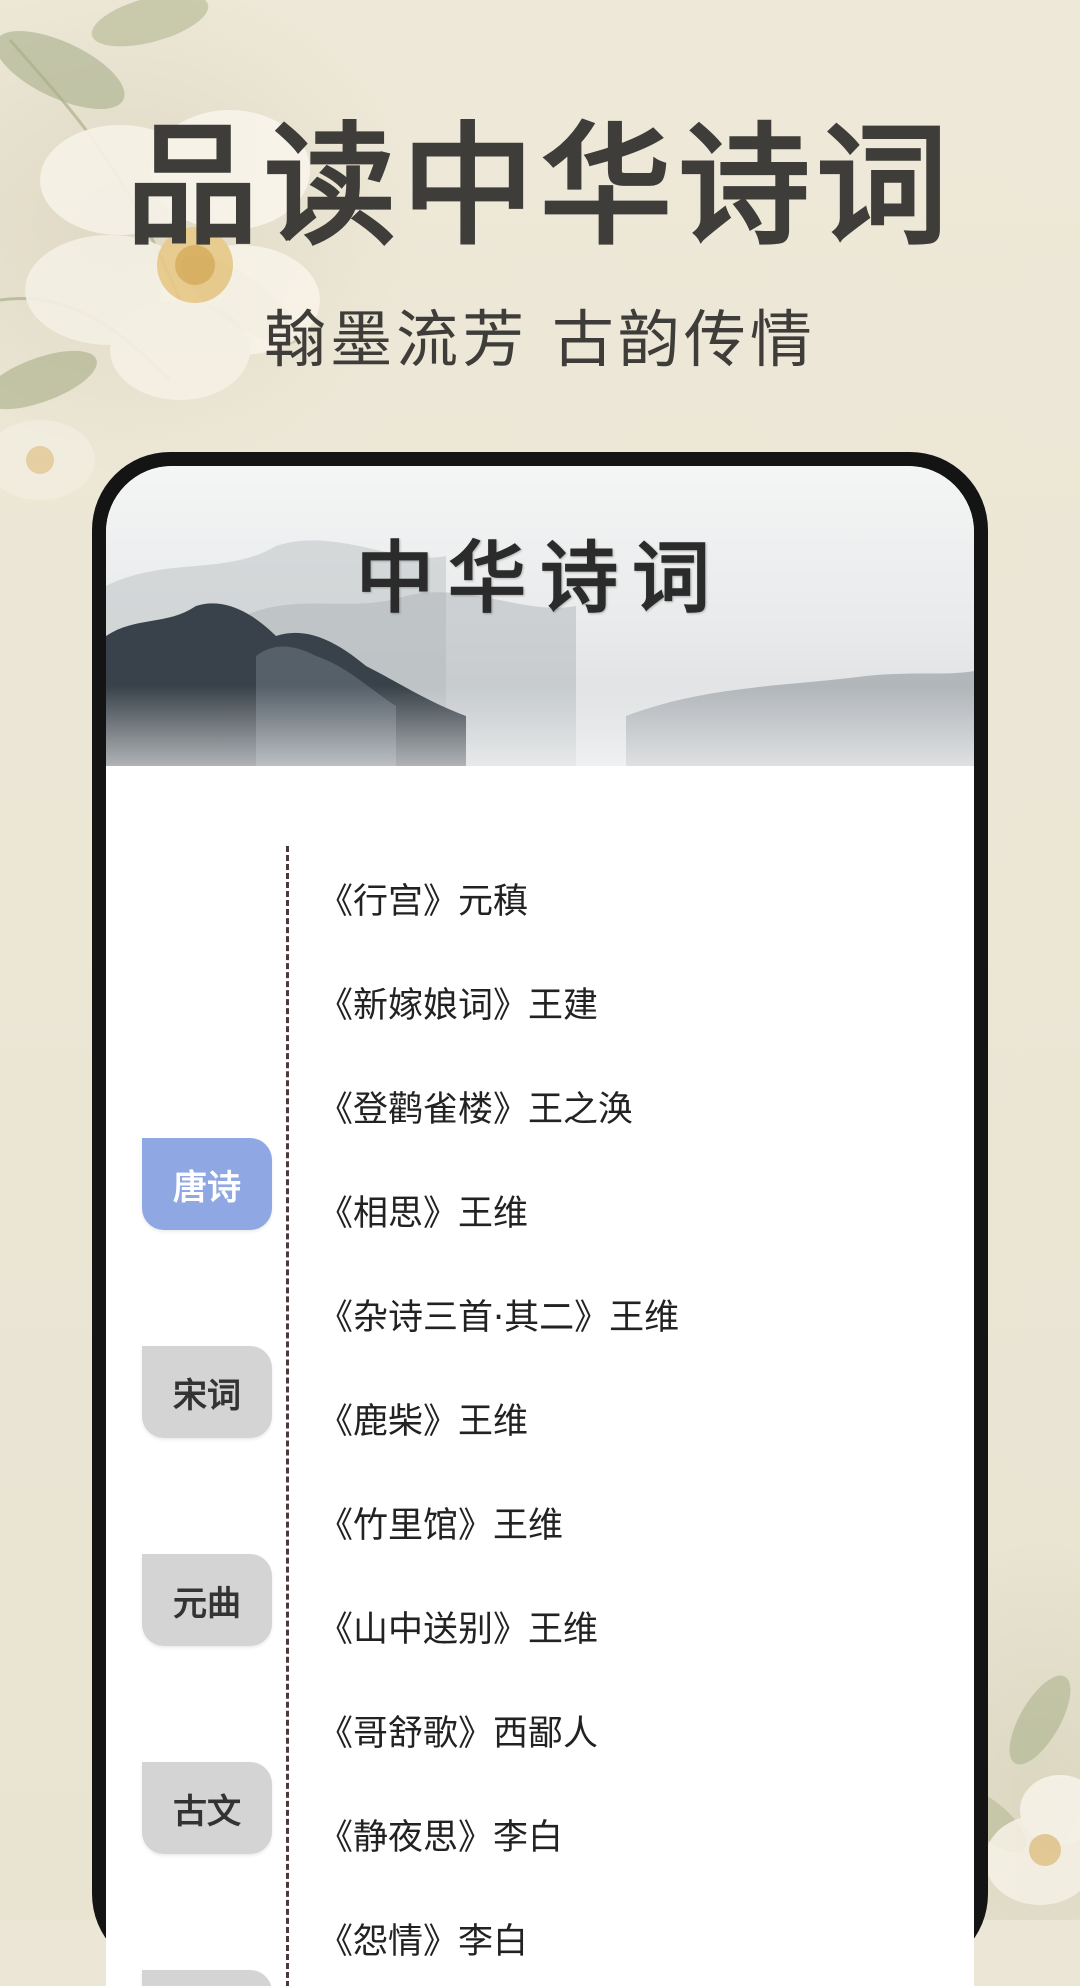 This screenshot has height=1986, width=1080. Describe the element at coordinates (540, 339) in the screenshot. I see `promo-subline: 翰墨流芳 古韵传情` at that location.